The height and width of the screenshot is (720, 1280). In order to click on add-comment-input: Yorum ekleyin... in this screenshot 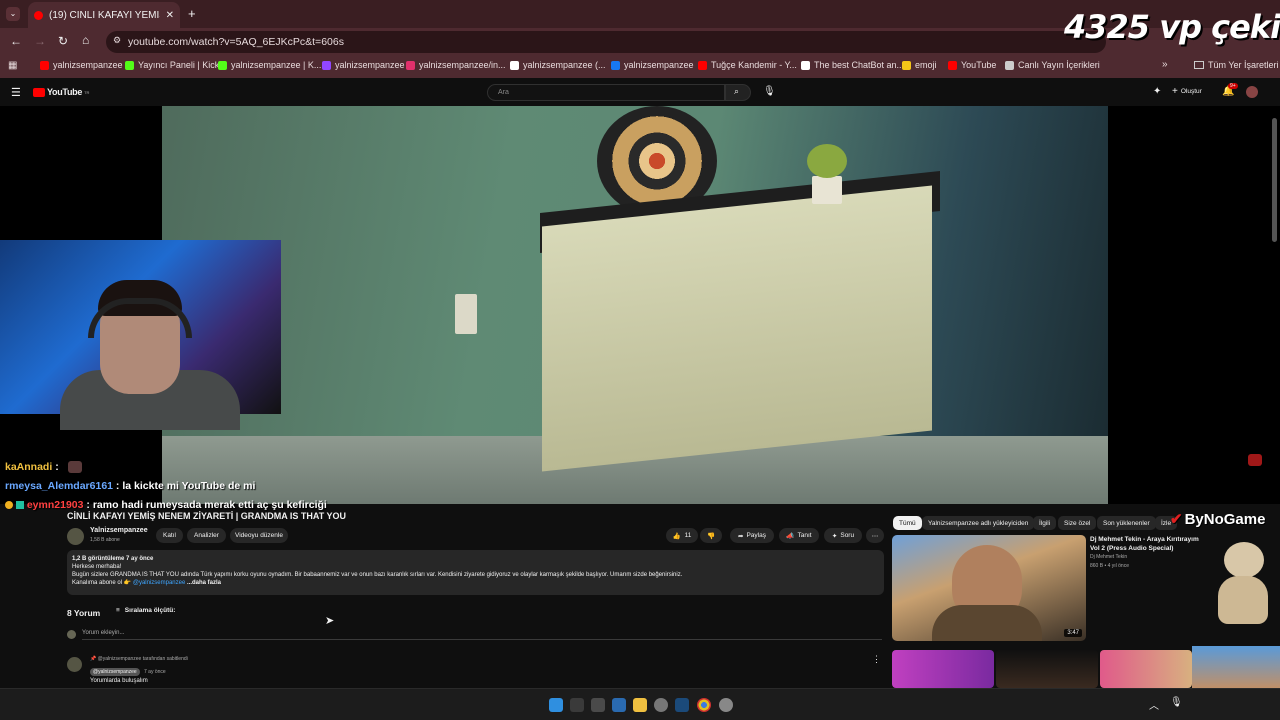, I will do `click(482, 635)`.